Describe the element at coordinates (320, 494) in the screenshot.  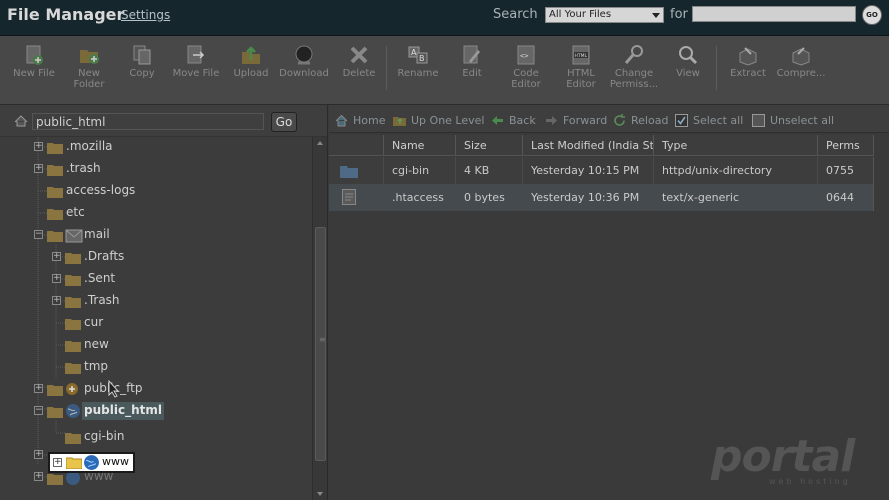
I see `scroll-down-icon` at that location.